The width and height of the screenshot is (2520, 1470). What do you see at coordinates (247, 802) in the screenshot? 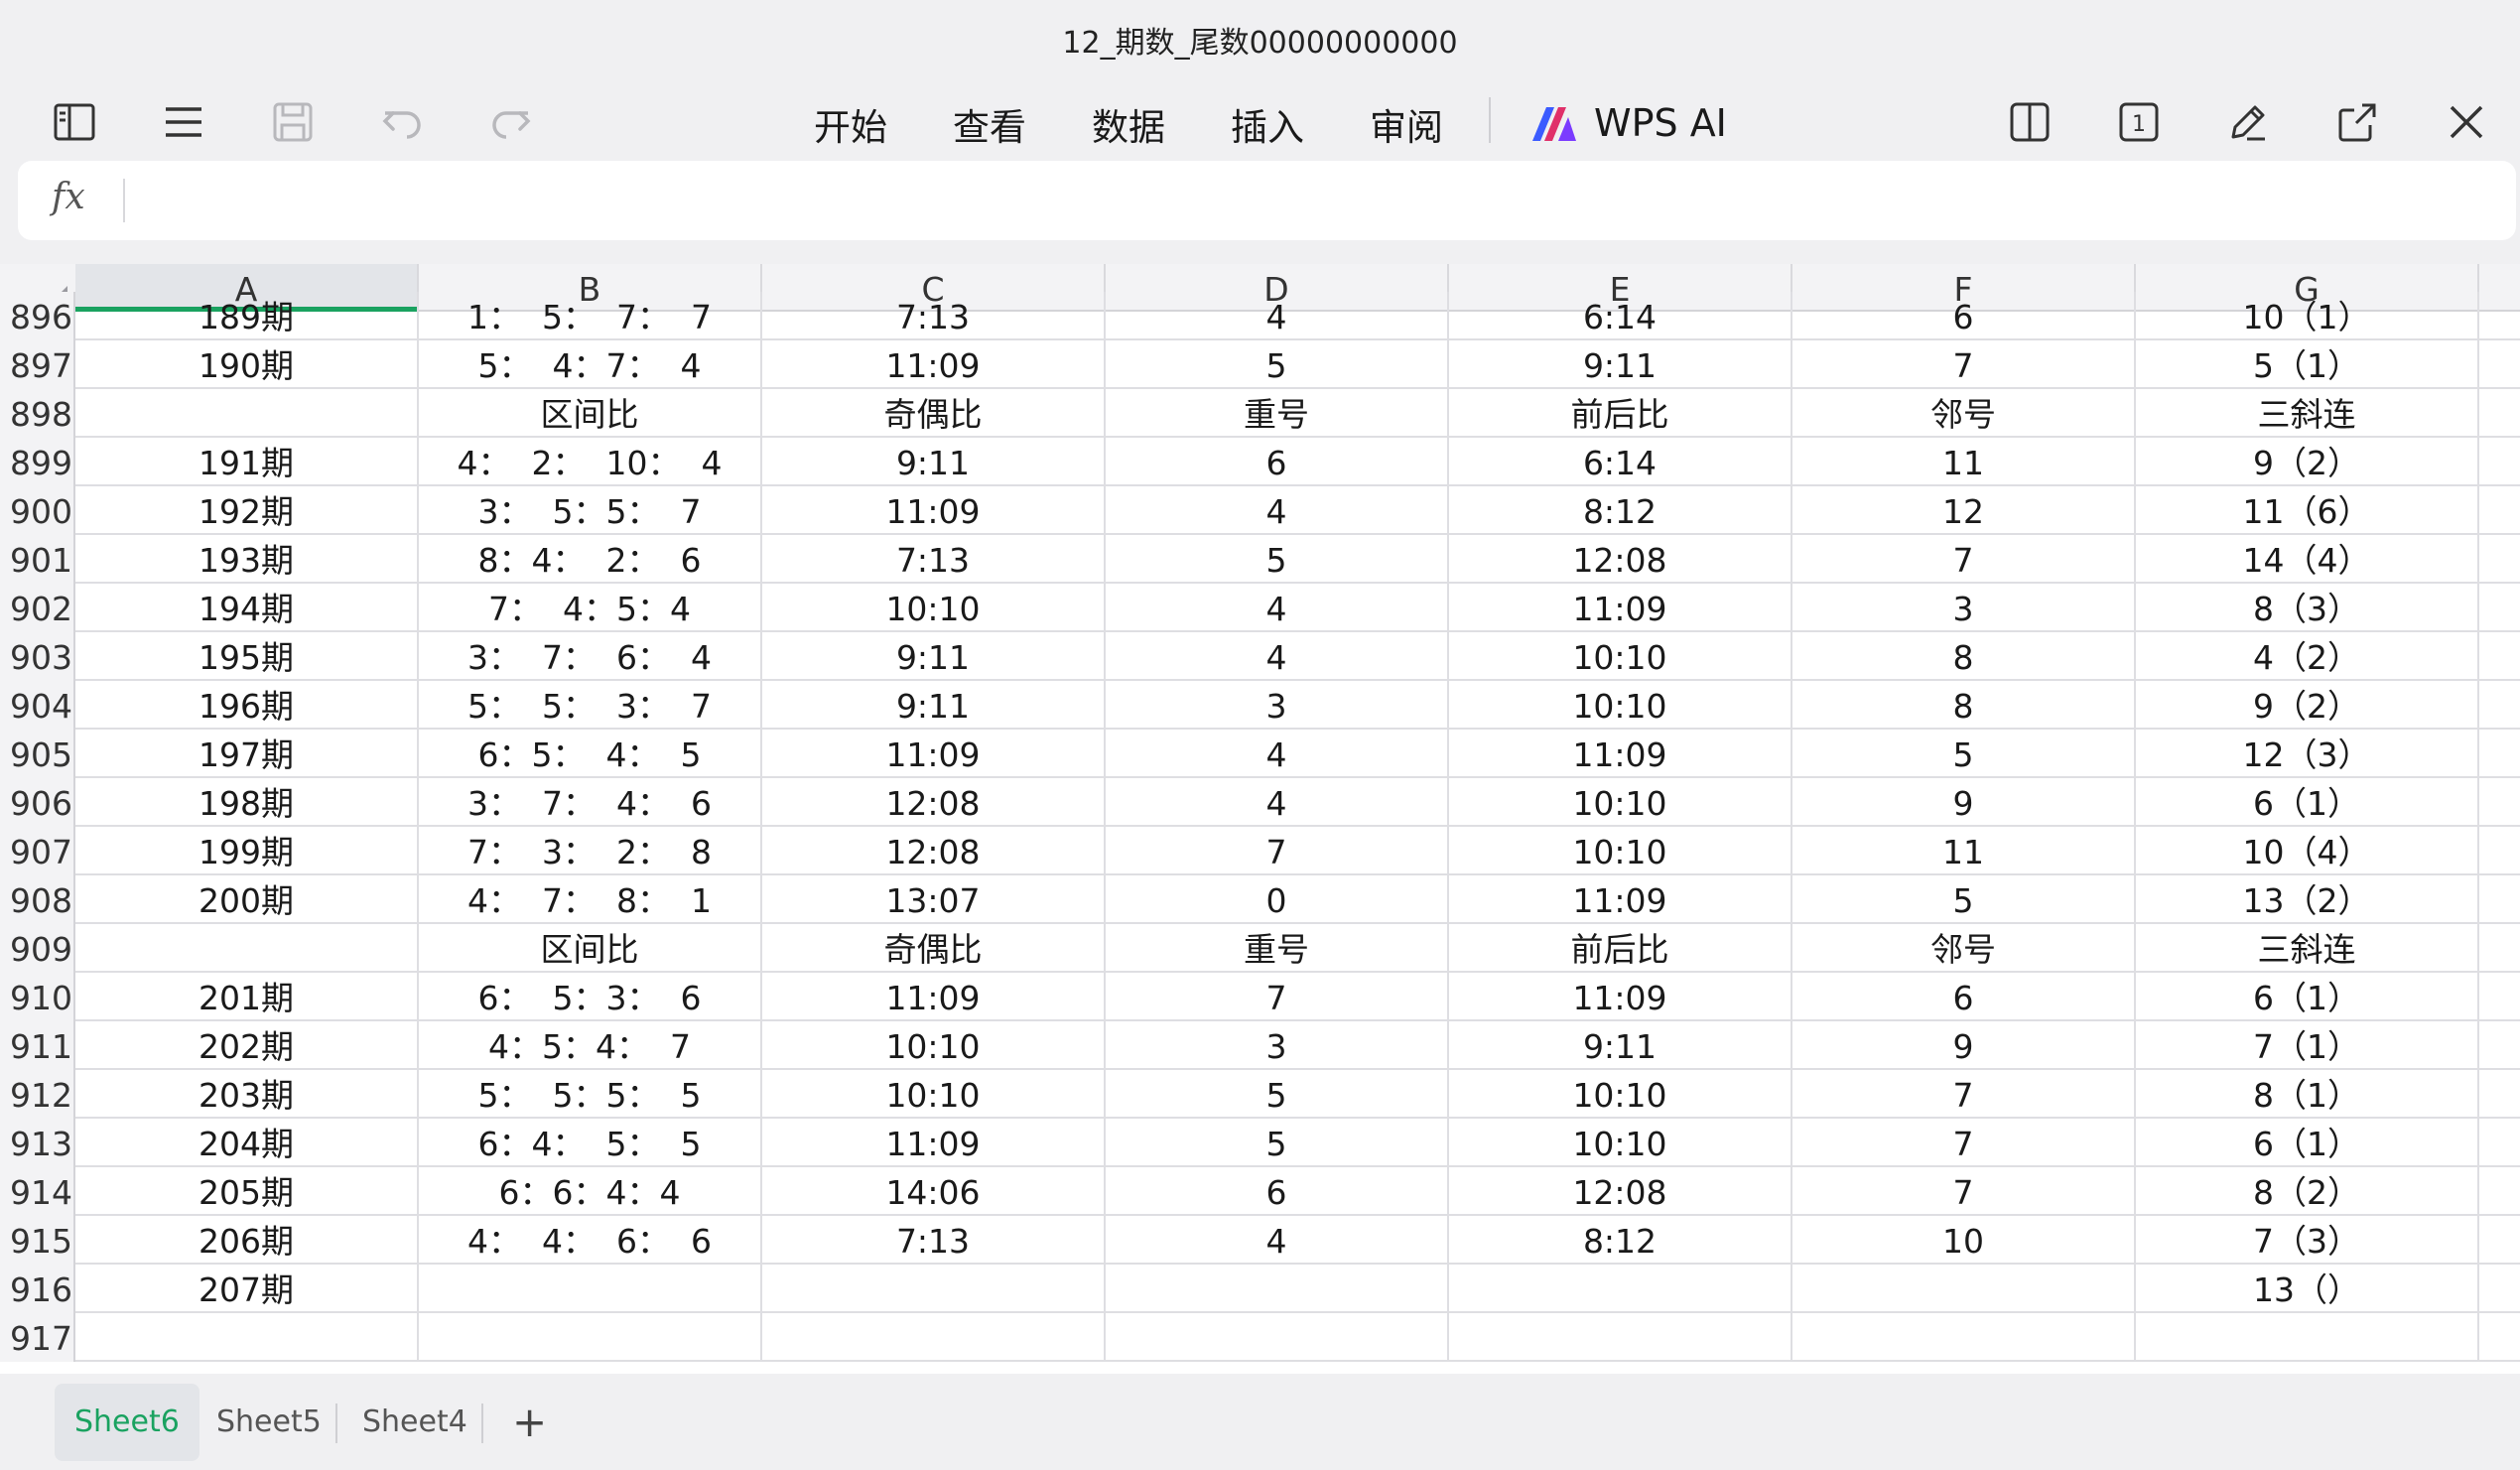
I see `table-cell-a: 198期` at bounding box center [247, 802].